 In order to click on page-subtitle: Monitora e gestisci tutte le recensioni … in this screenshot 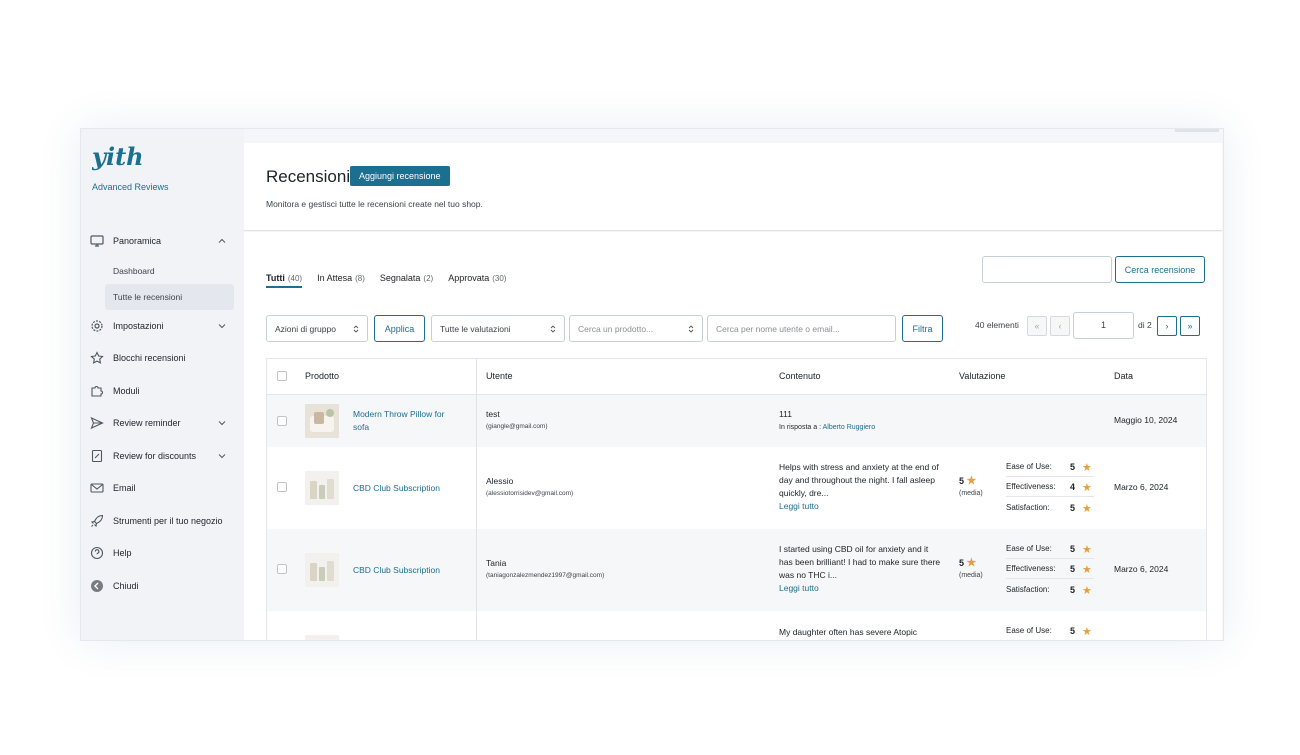, I will do `click(374, 204)`.